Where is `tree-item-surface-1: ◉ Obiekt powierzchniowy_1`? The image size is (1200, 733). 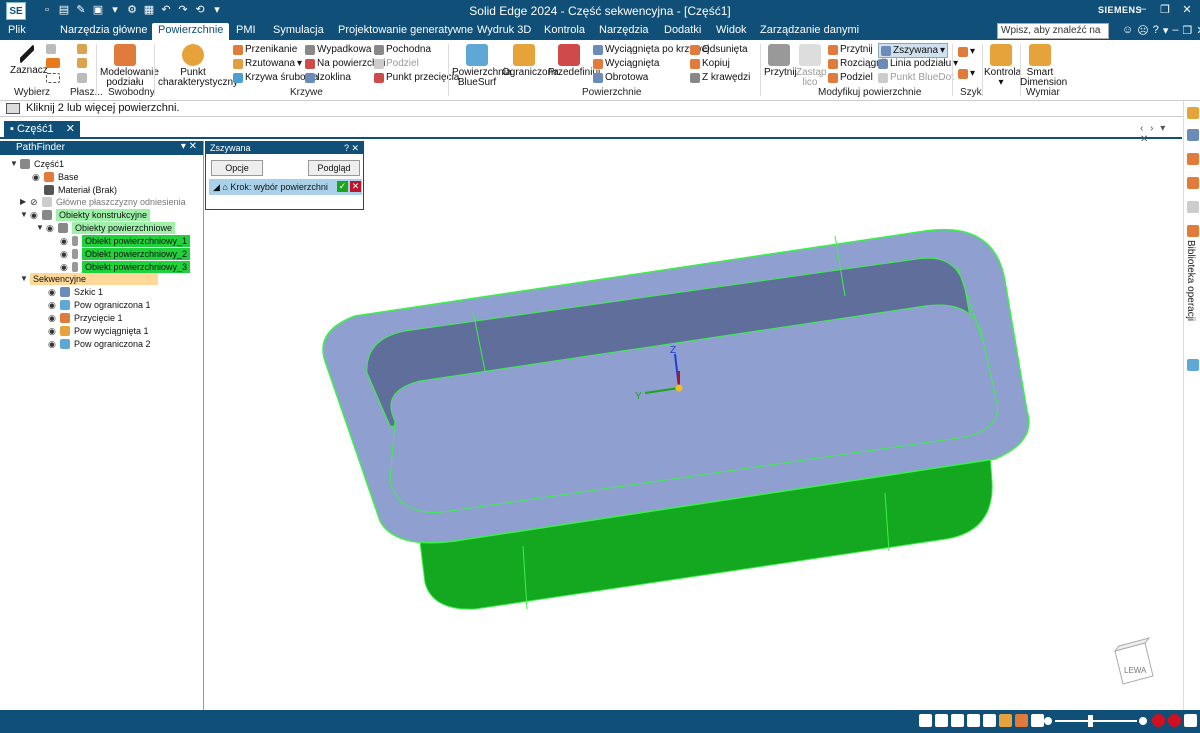
tree-item-surface-1: ◉ Obiekt powierzchniowy_1 is located at coordinates (125, 241).